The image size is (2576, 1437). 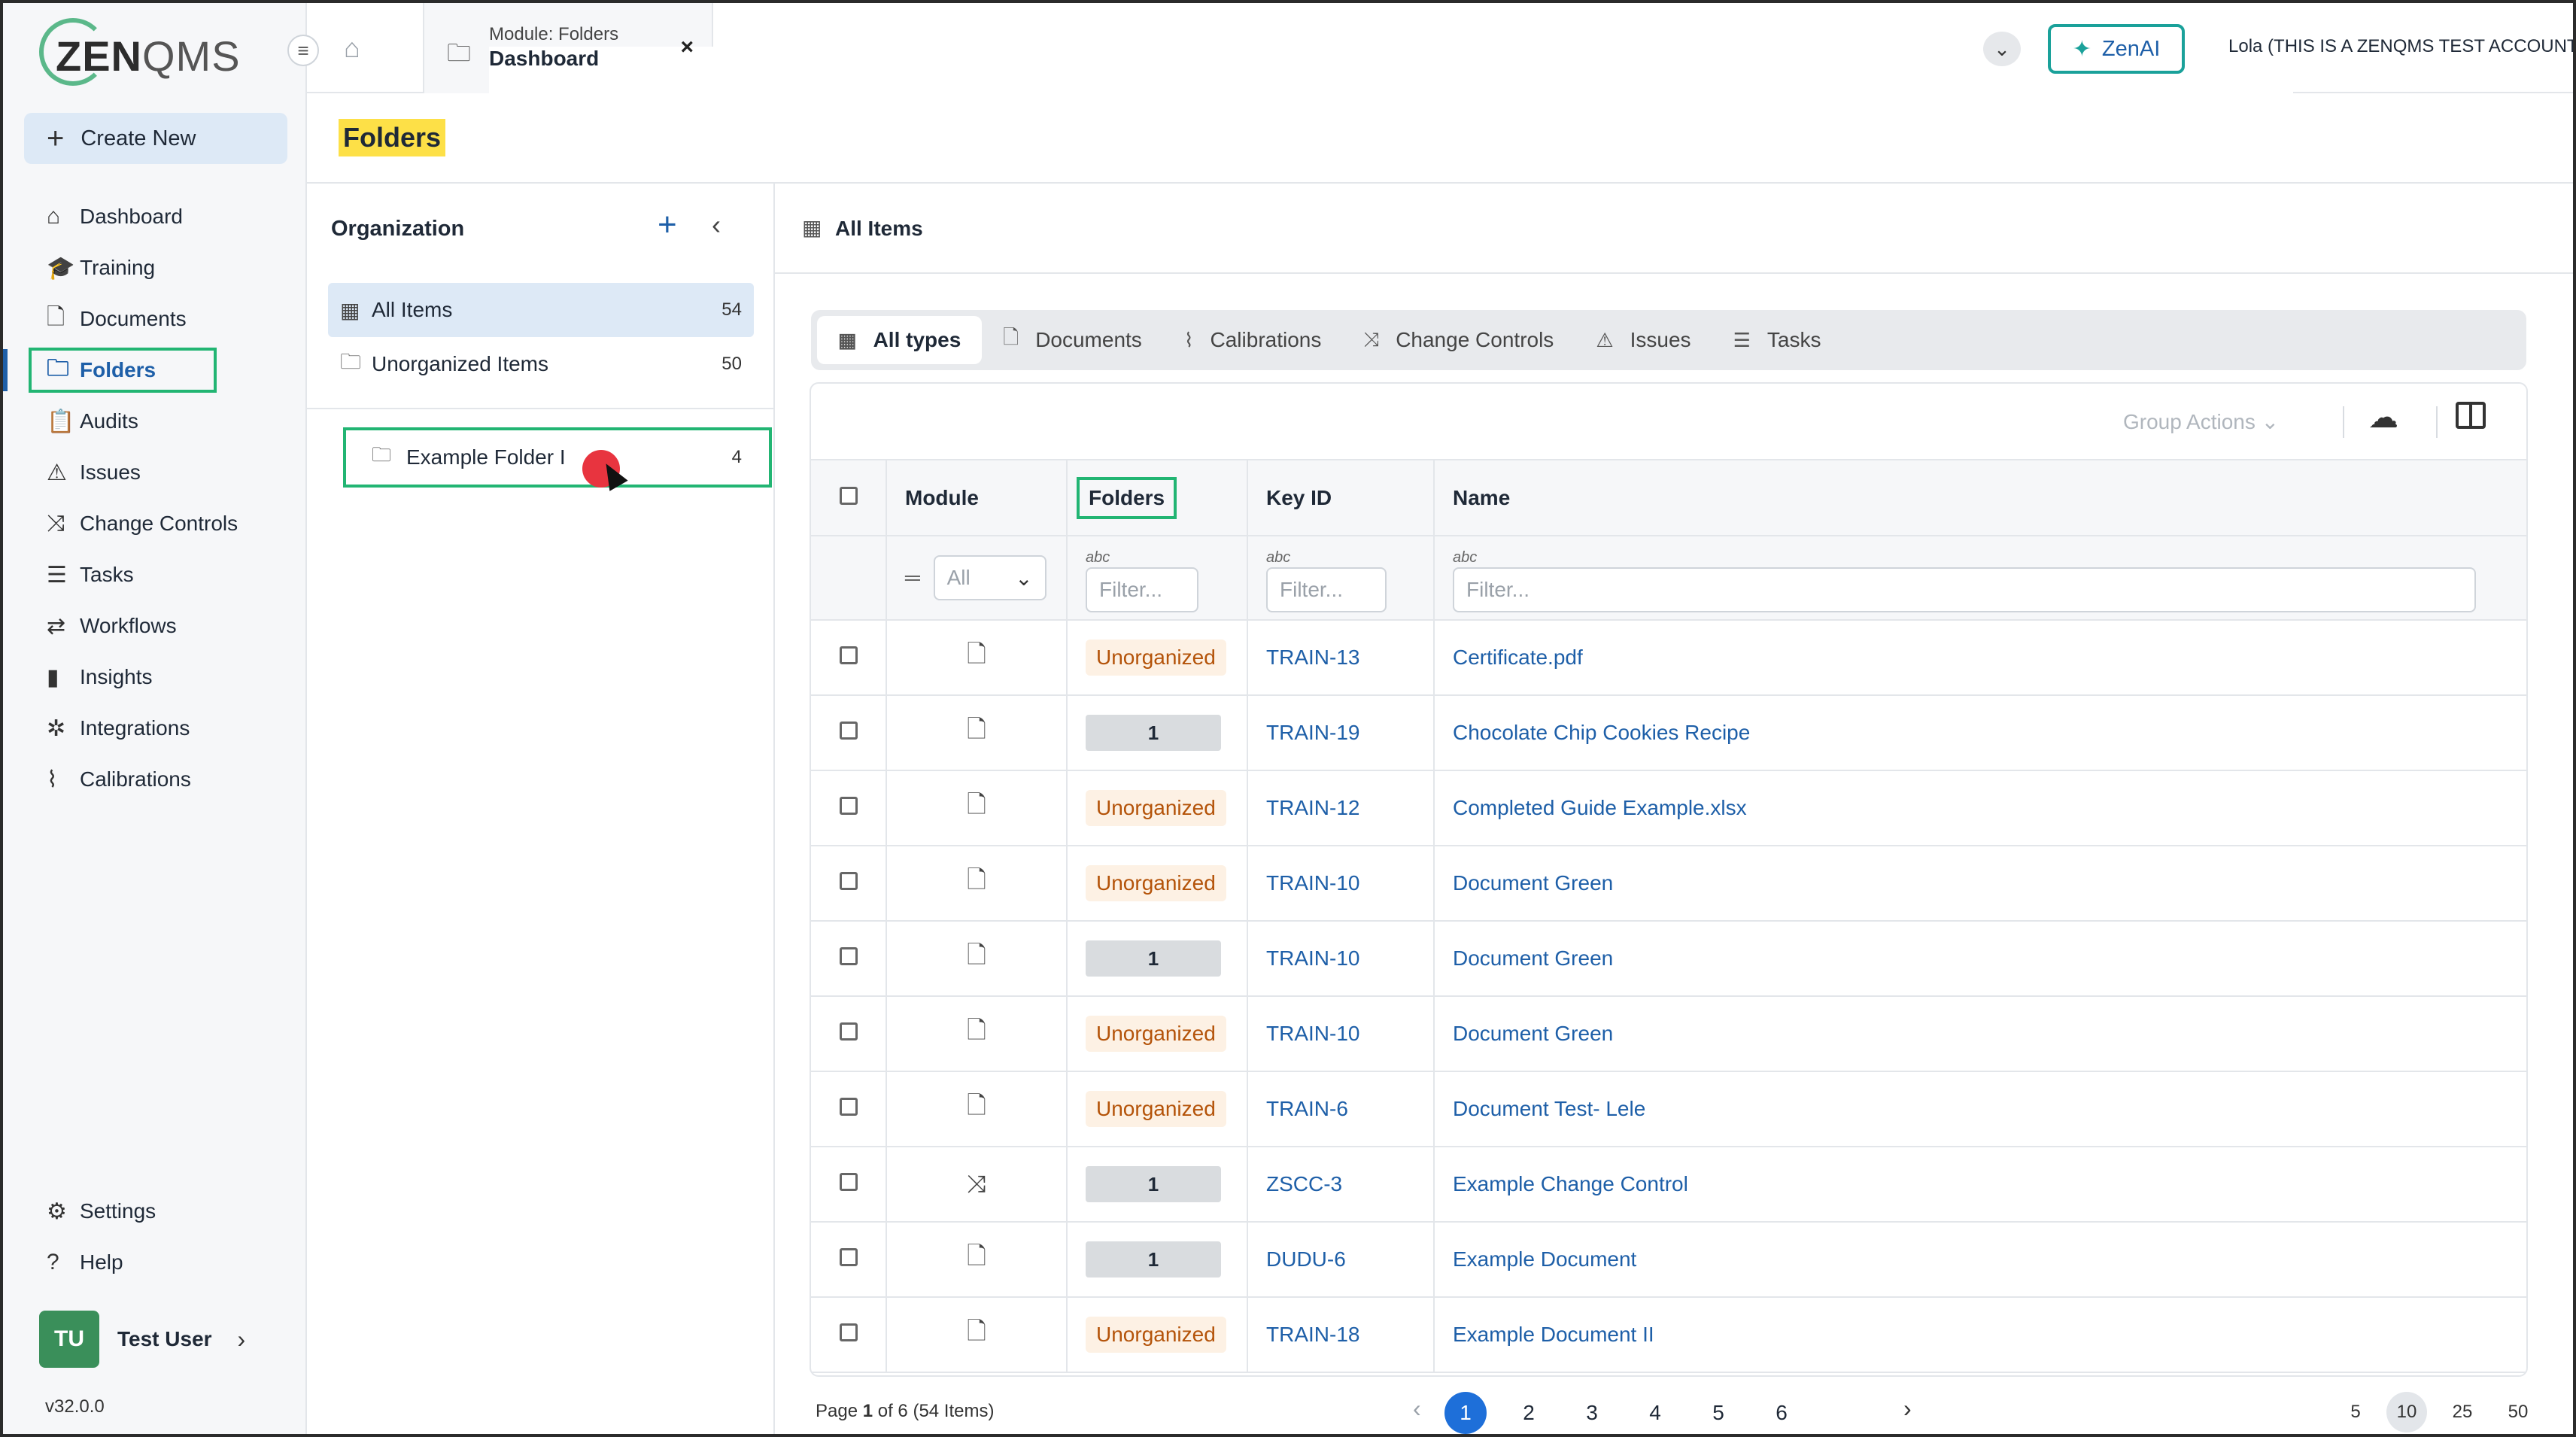 What do you see at coordinates (155, 267) in the screenshot?
I see `sidebar-item-training: 🎓 Training` at bounding box center [155, 267].